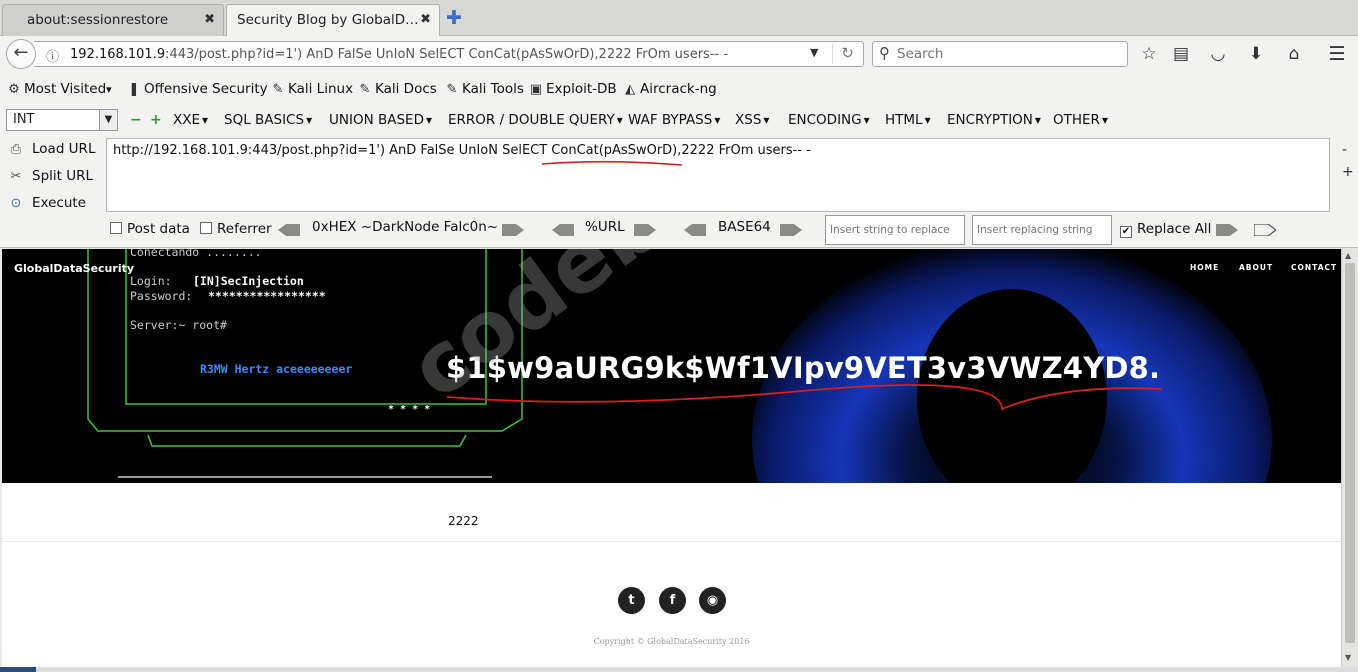 This screenshot has height=672, width=1358. Describe the element at coordinates (630, 89) in the screenshot. I see `aircrack-icon: ◭` at that location.